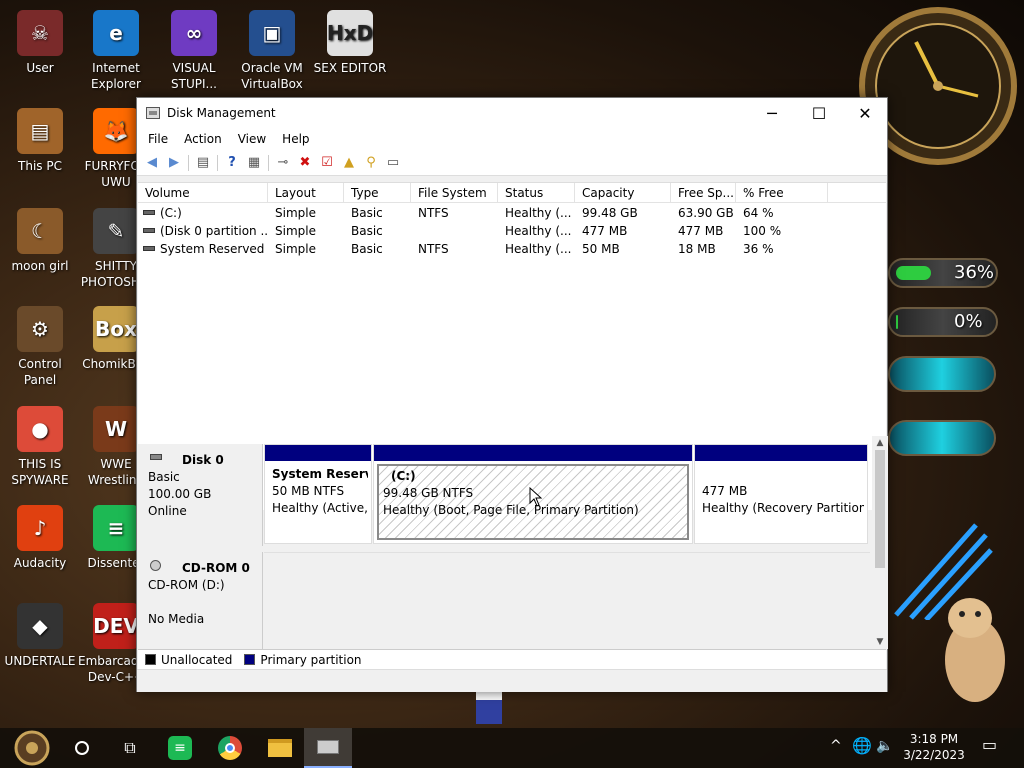  What do you see at coordinates (200, 460) in the screenshot?
I see `disk-0-name: Disk 0` at bounding box center [200, 460].